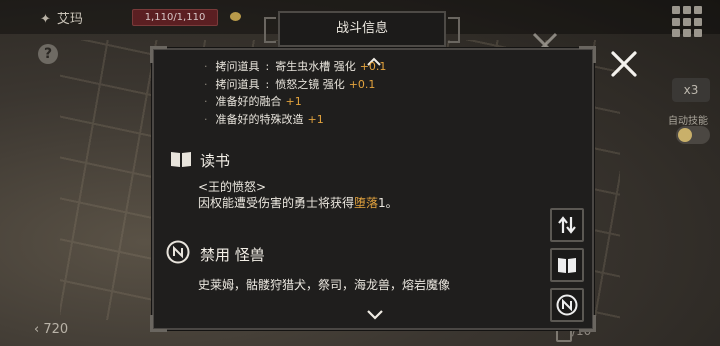  I want to click on speed-button: x3, so click(691, 90).